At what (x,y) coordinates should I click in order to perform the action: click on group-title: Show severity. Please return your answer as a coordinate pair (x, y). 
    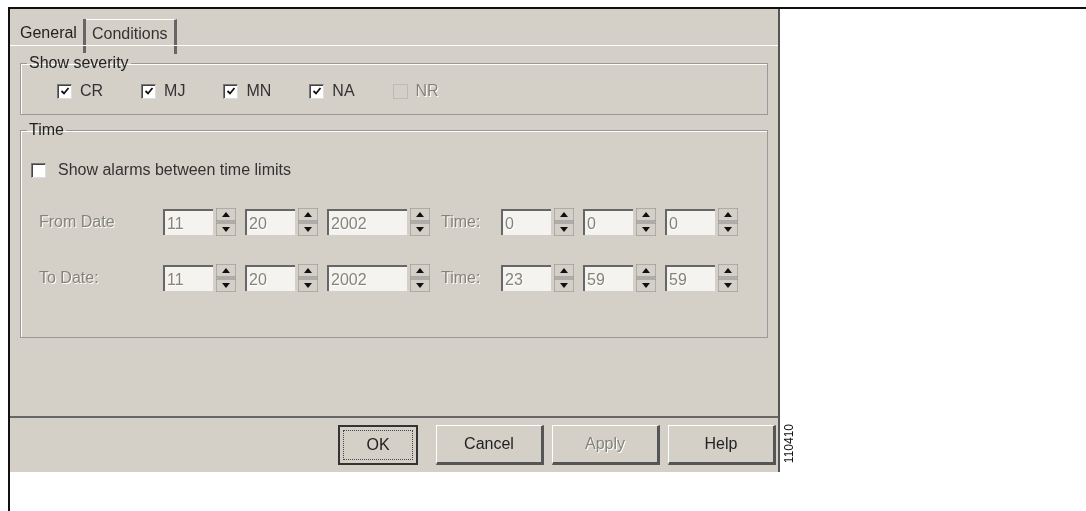
    Looking at the image, I should click on (79, 63).